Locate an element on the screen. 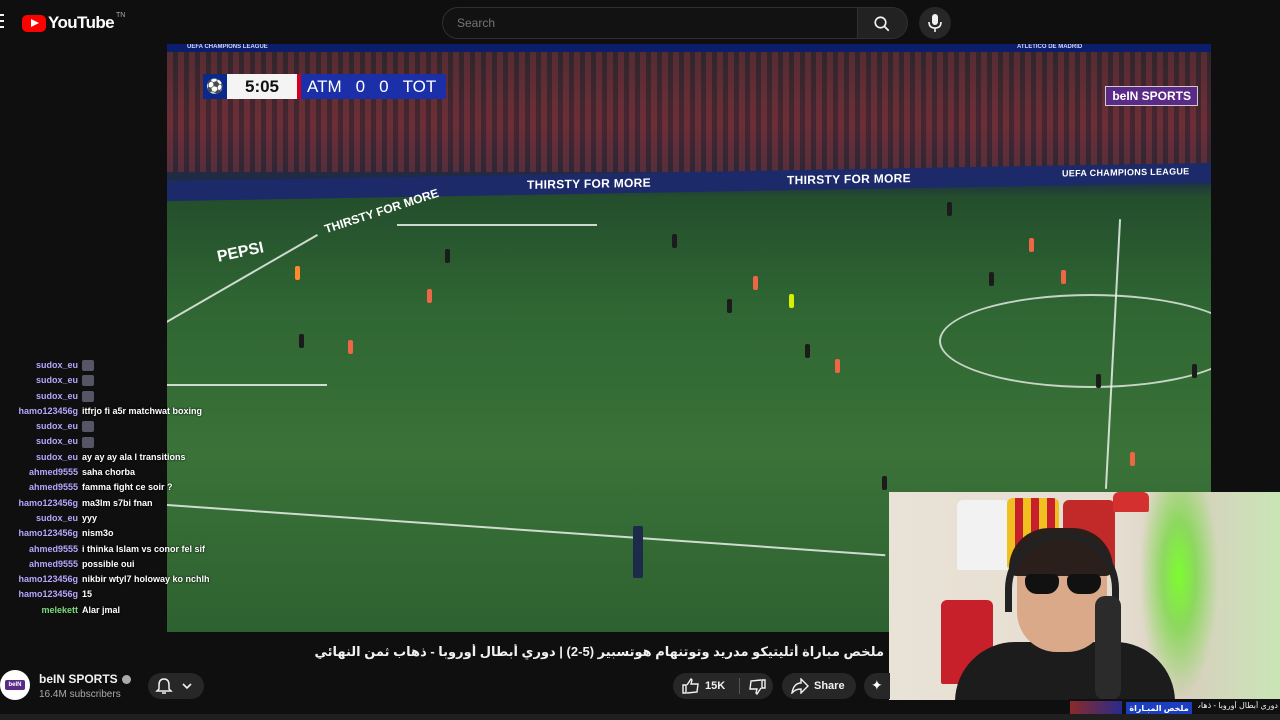 This screenshot has width=1280, height=720. voice-search-button is located at coordinates (935, 23).